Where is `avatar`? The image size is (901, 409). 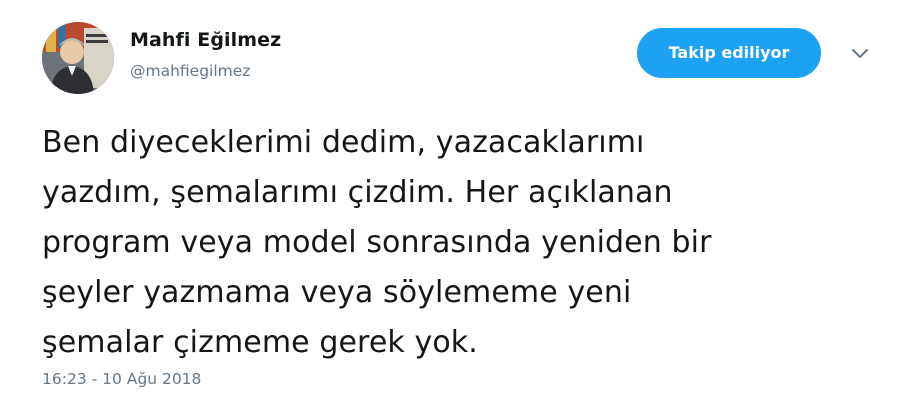
avatar is located at coordinates (78, 58).